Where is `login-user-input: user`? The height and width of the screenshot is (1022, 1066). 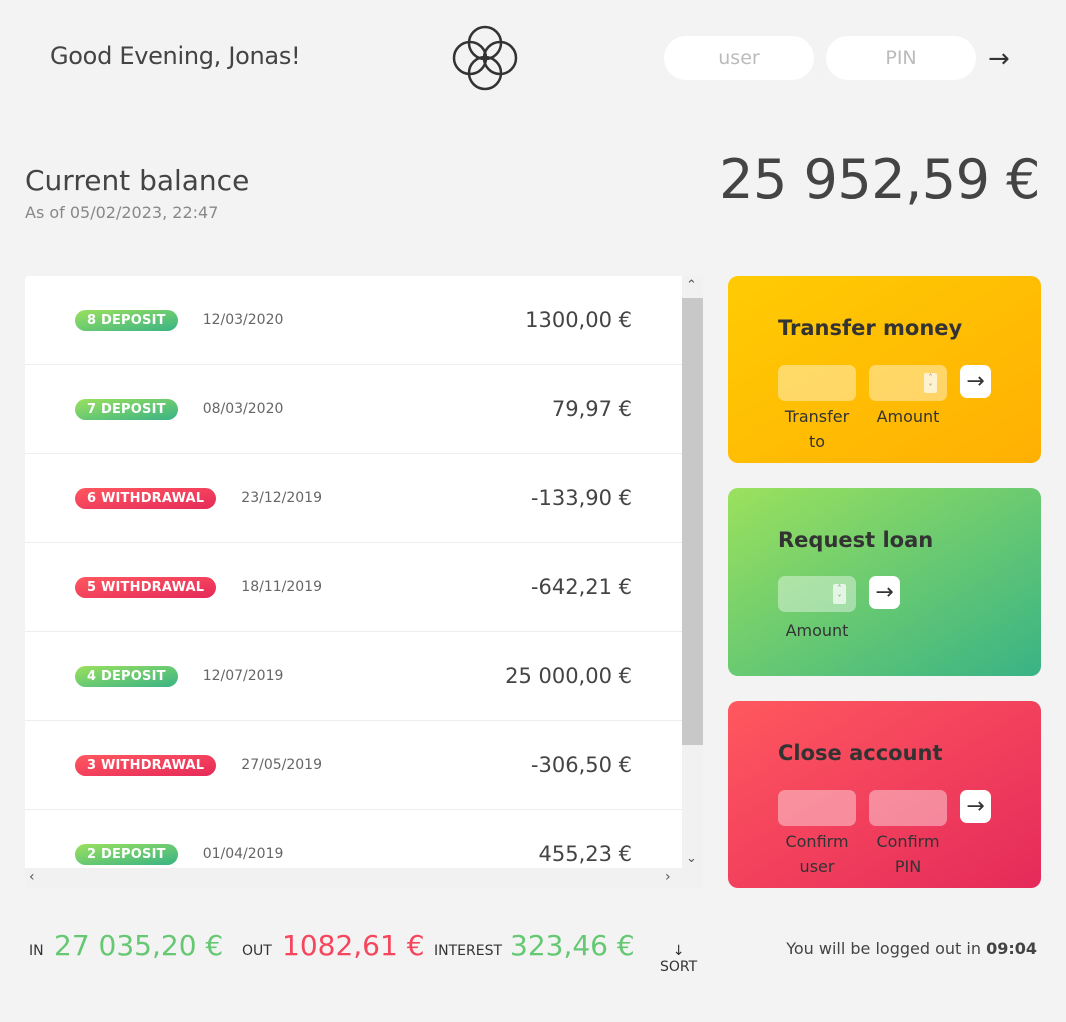
login-user-input: user is located at coordinates (739, 58).